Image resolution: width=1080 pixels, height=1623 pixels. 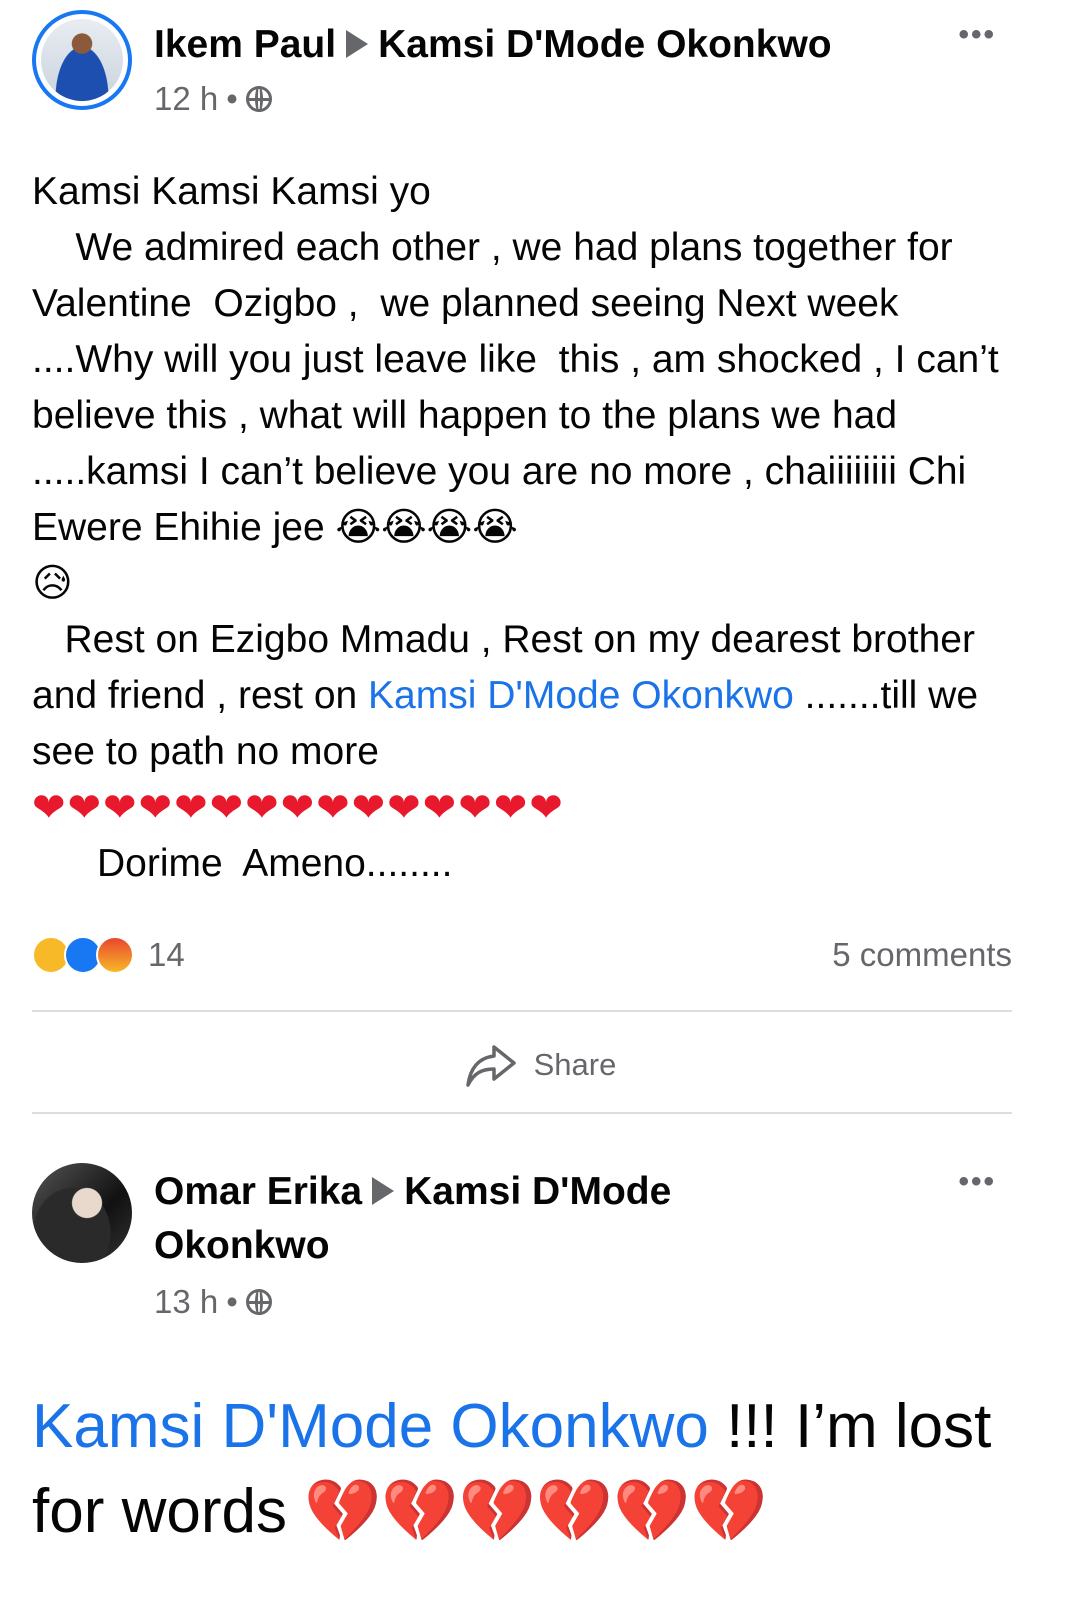 I want to click on target-name: Kamsi D'Mode Okonkwo, so click(x=605, y=44).